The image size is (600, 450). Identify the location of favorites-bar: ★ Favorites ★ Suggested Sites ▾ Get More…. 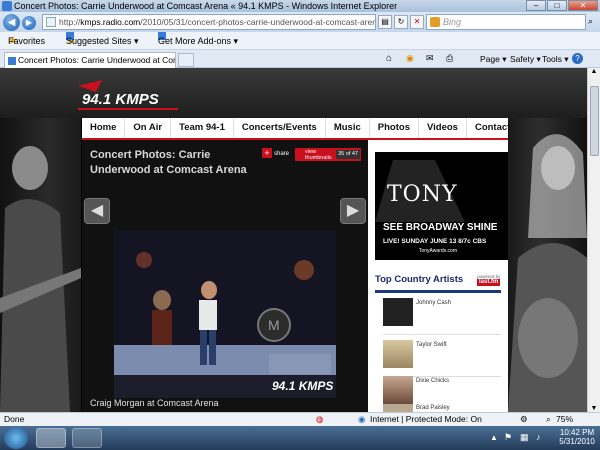
(300, 41).